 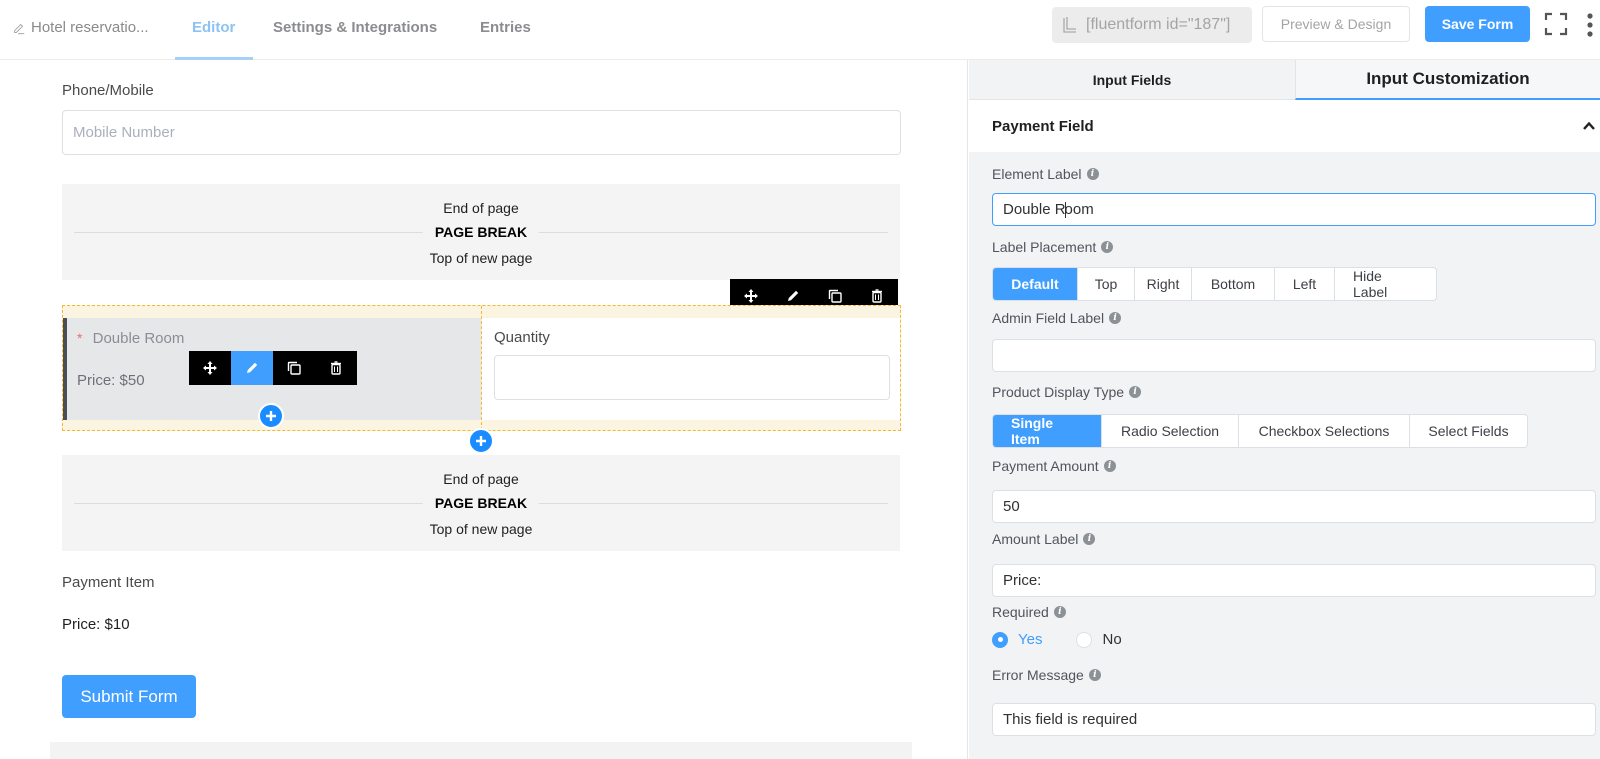 I want to click on display-checkbox-selections: Checkbox Selections, so click(x=1323, y=431).